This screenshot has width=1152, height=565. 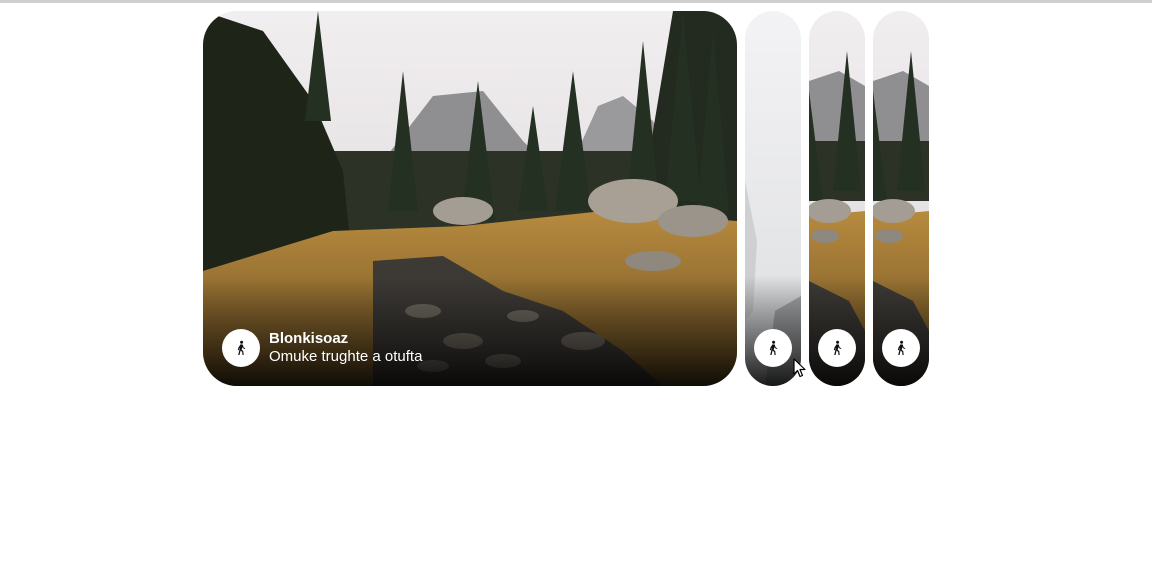 What do you see at coordinates (799, 368) in the screenshot?
I see `mouse-cursor-icon` at bounding box center [799, 368].